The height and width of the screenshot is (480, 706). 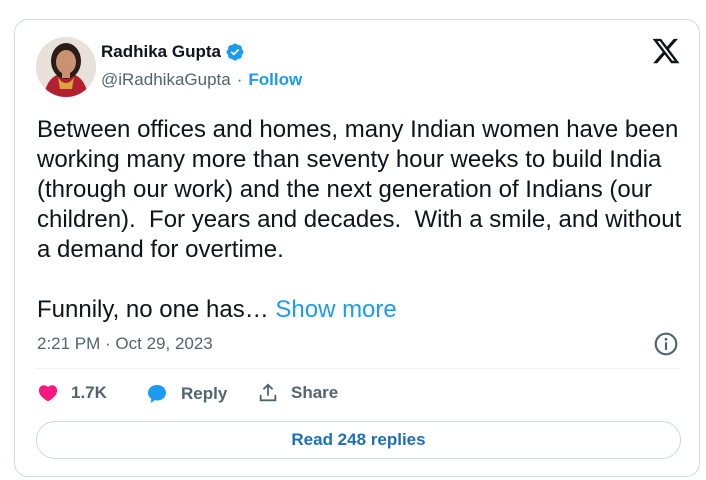 What do you see at coordinates (335, 309) in the screenshot?
I see `show-more-link: Show more` at bounding box center [335, 309].